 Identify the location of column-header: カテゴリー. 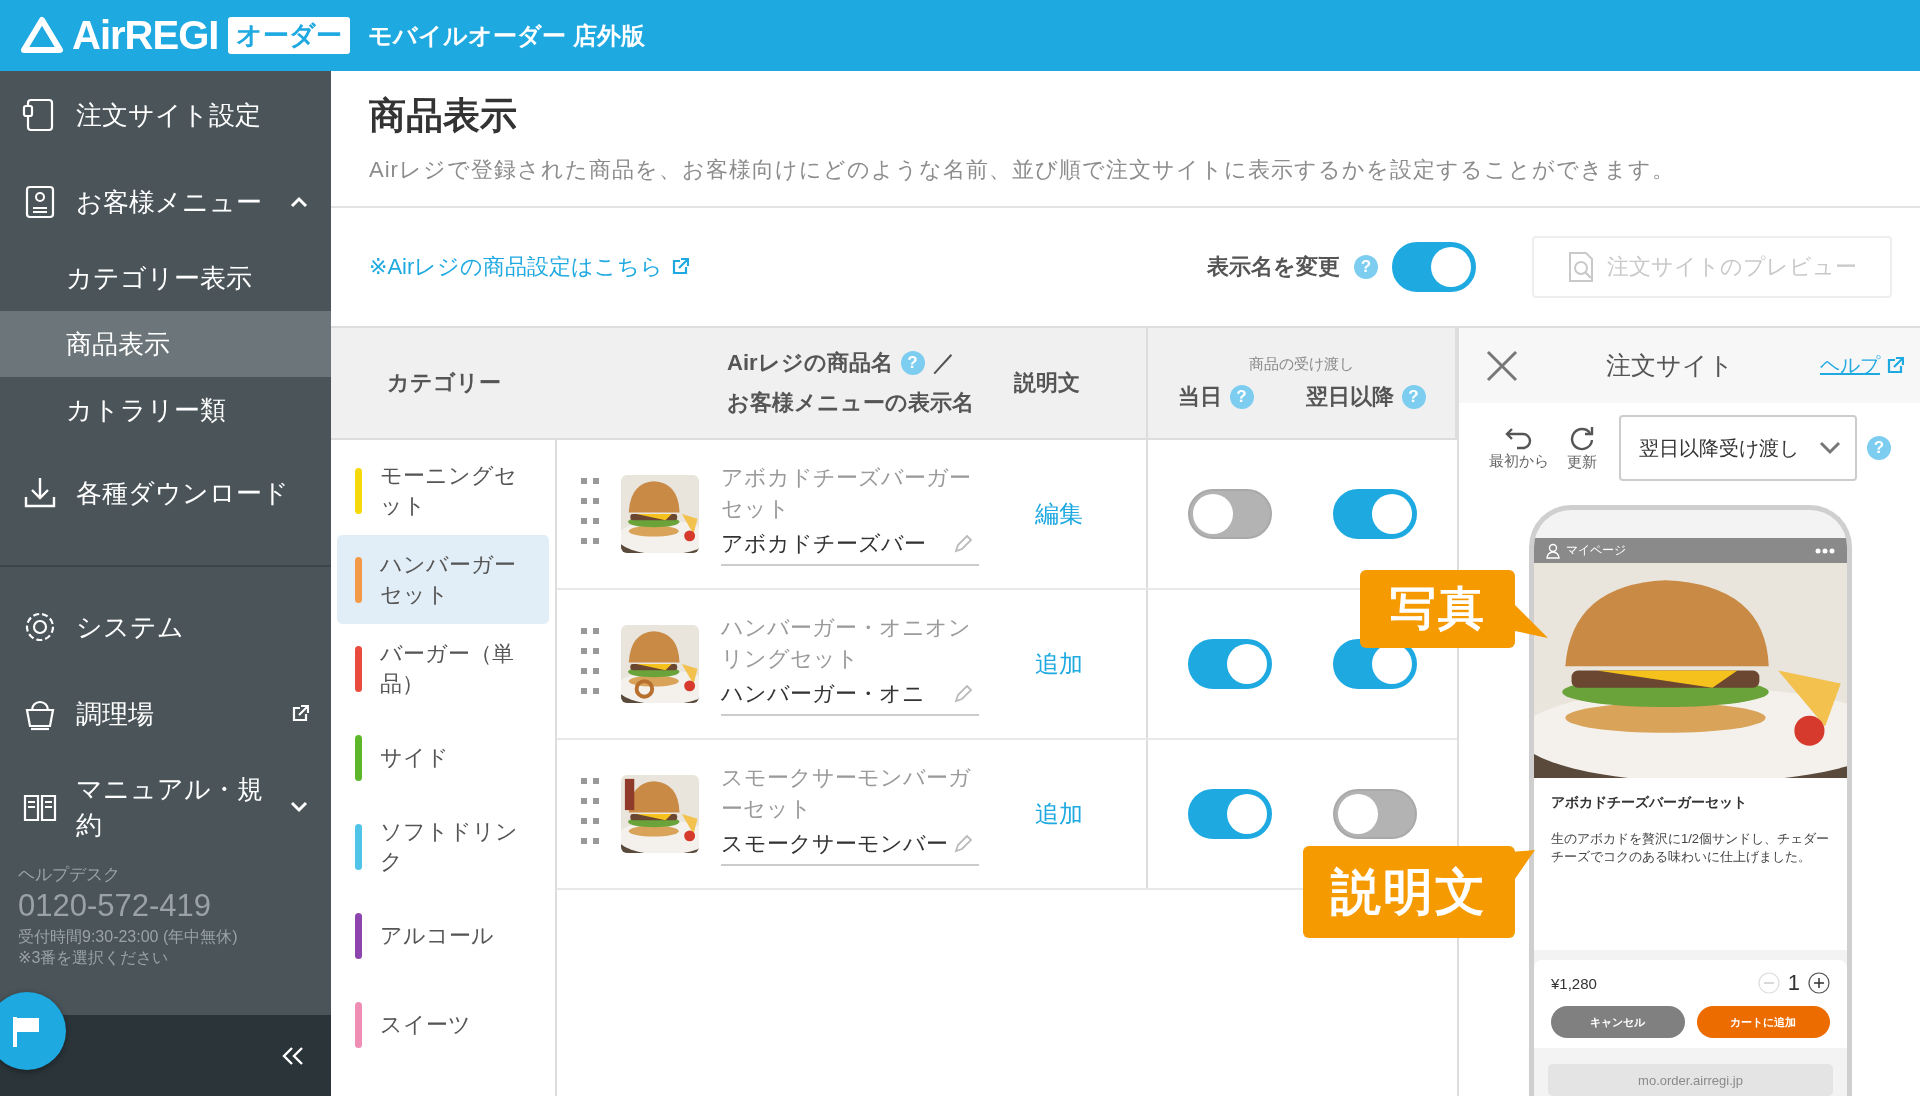
(444, 383).